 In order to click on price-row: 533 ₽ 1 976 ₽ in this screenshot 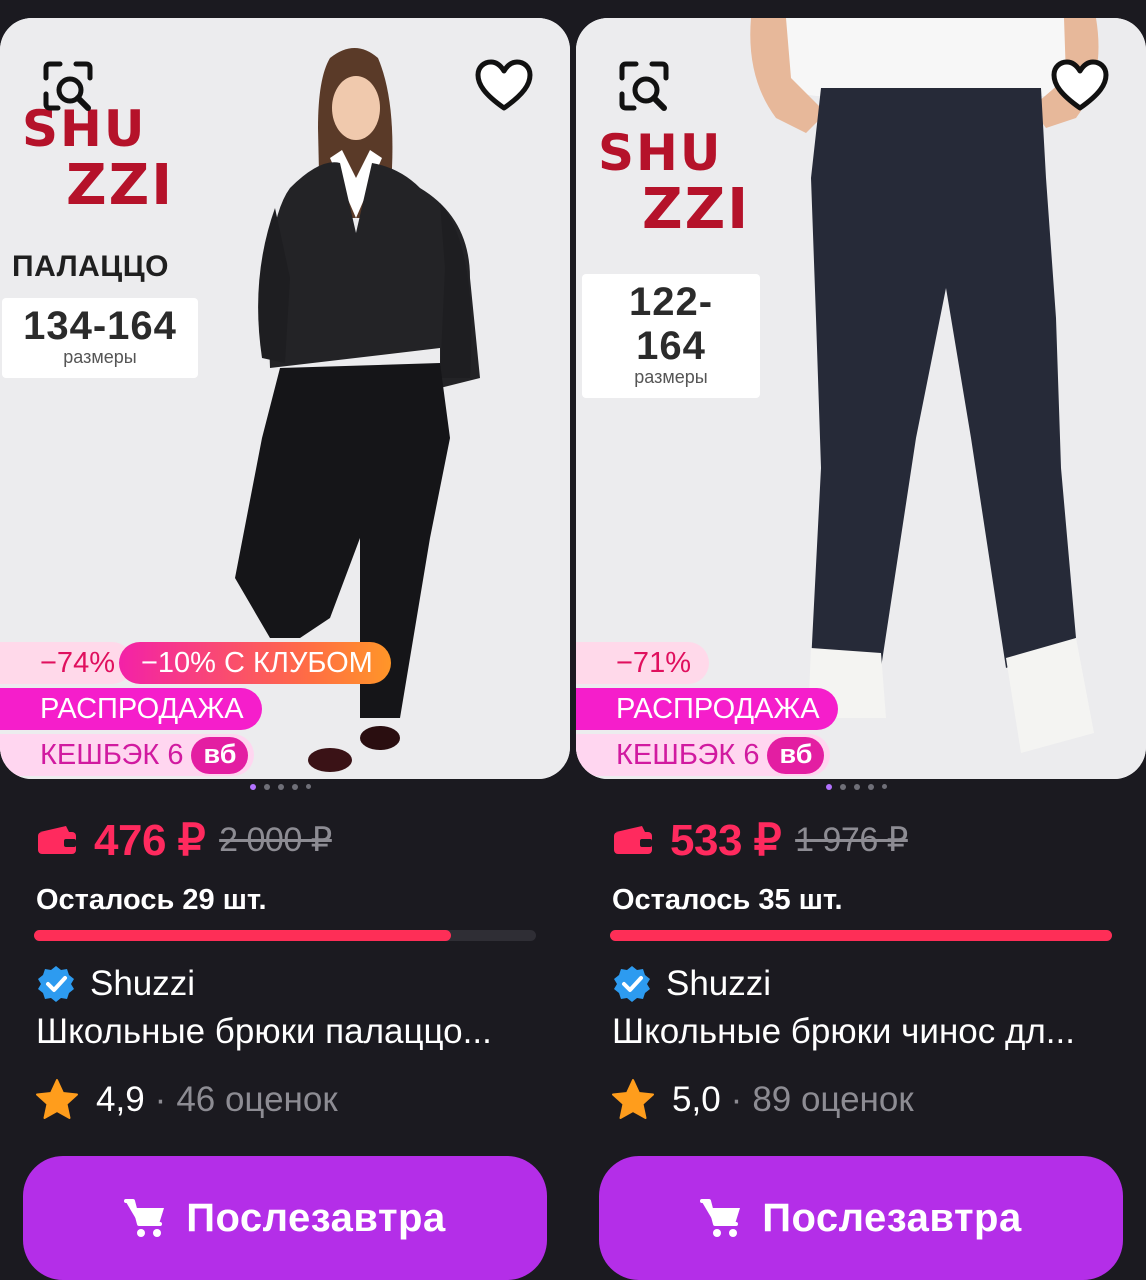, I will do `click(760, 840)`.